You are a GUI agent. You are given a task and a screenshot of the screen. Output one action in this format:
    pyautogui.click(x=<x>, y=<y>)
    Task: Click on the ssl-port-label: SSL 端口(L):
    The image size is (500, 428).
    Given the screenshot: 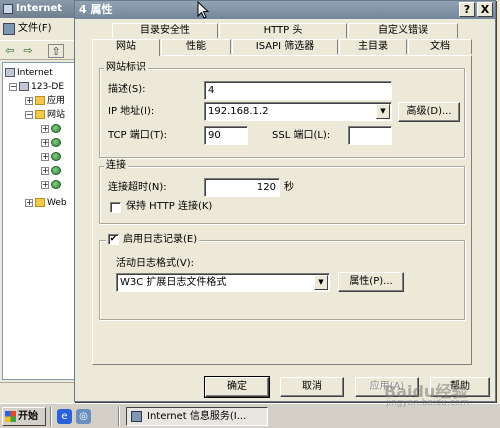 What is the action you would take?
    pyautogui.click(x=301, y=135)
    